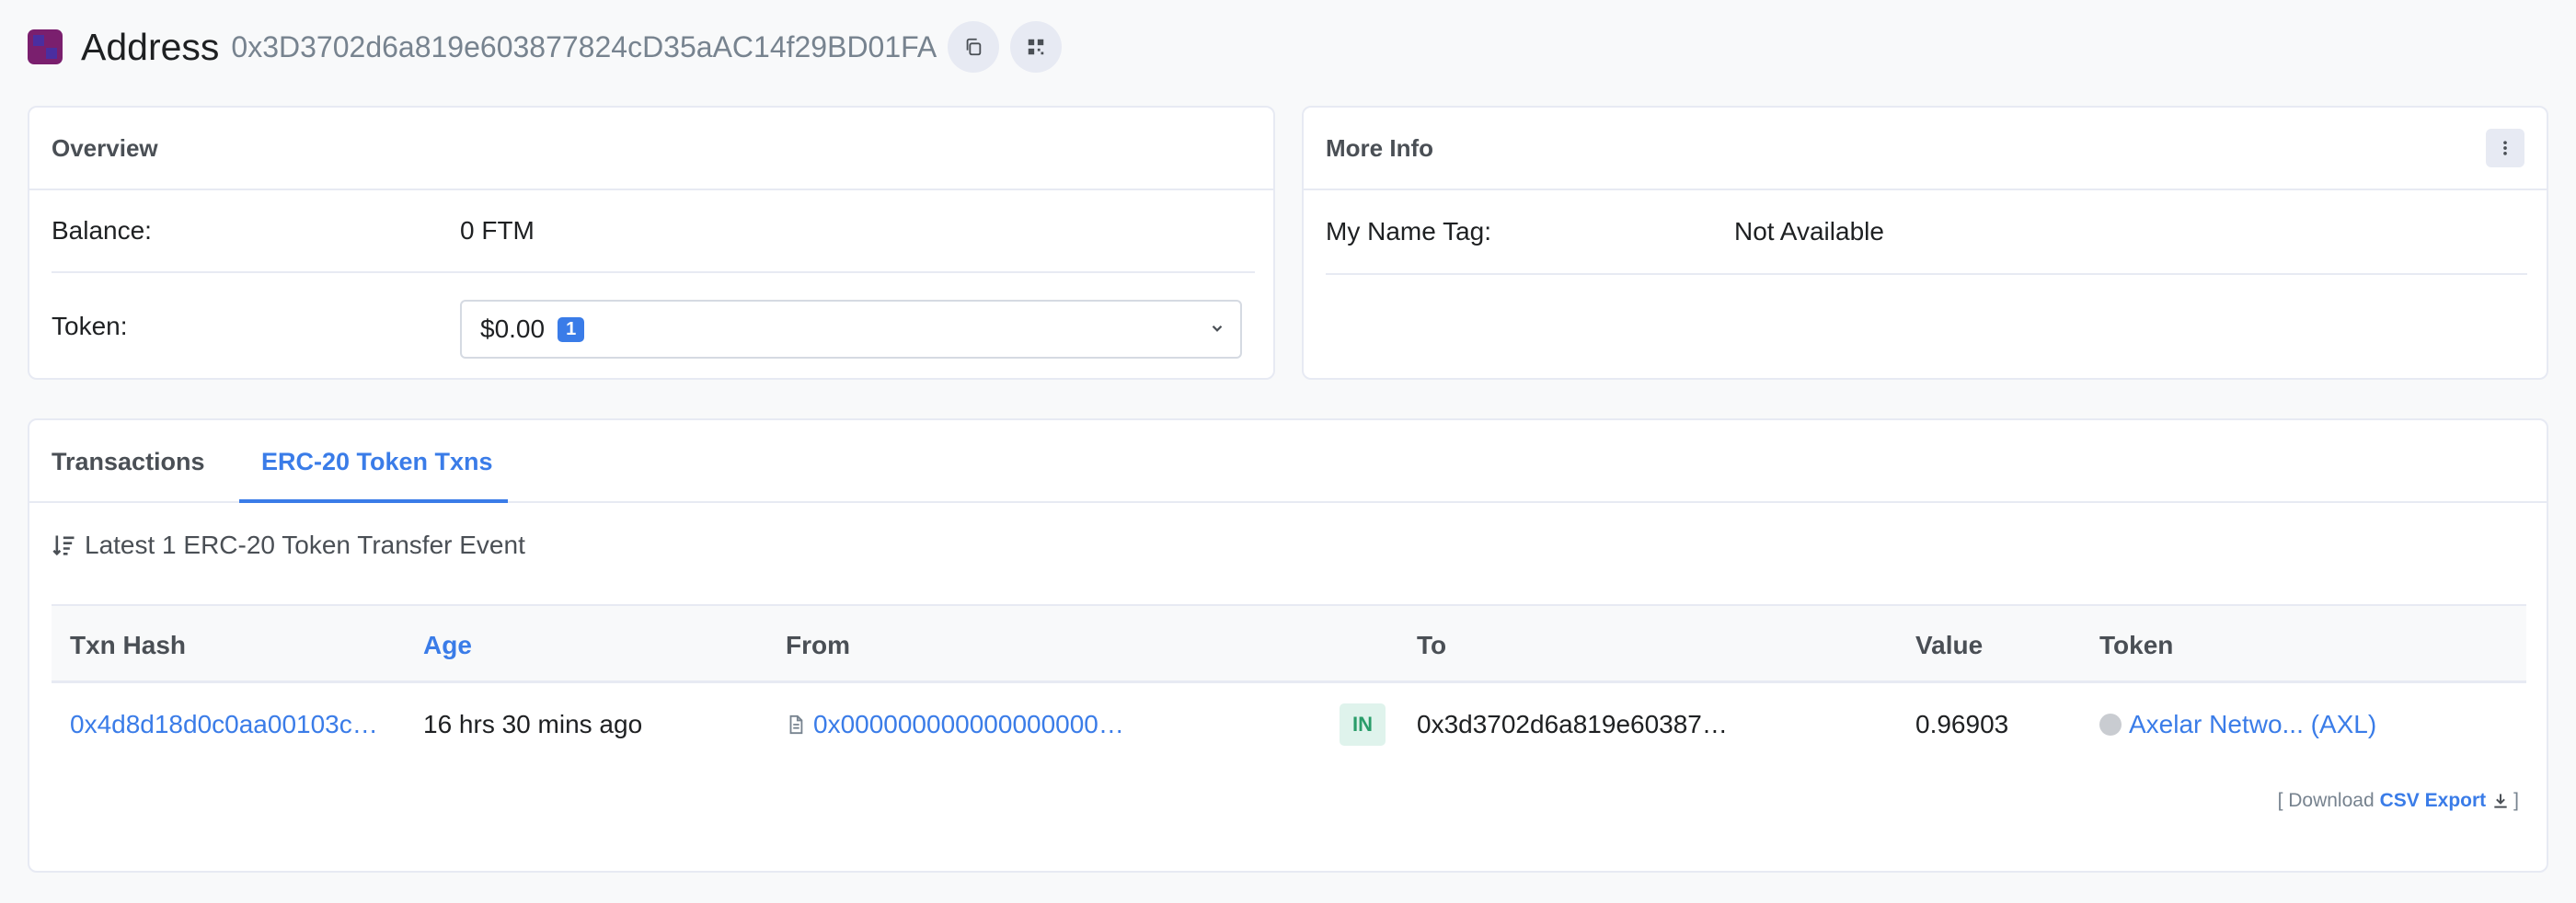  Describe the element at coordinates (1926, 232) in the screenshot. I see `name-tag-row: My Name Tag: Not Available` at that location.